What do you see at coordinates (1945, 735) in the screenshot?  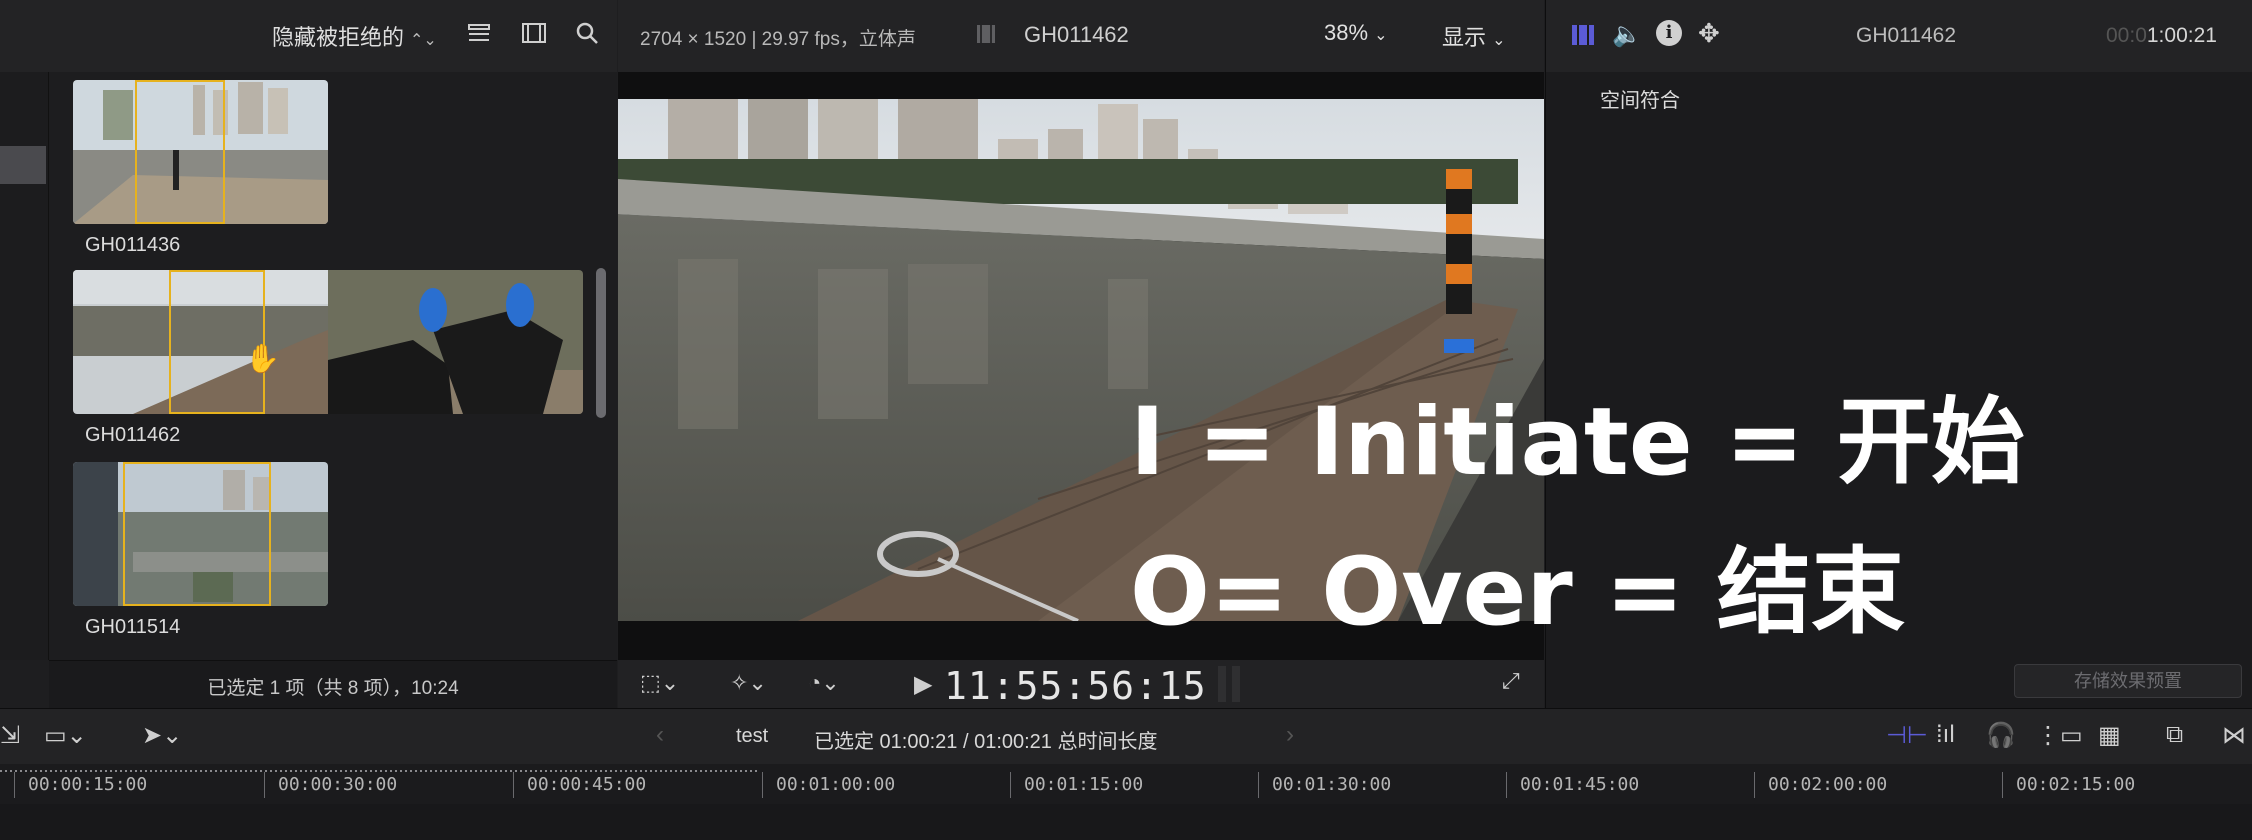 I see `audio-skimming-icon: ⁞ıl` at bounding box center [1945, 735].